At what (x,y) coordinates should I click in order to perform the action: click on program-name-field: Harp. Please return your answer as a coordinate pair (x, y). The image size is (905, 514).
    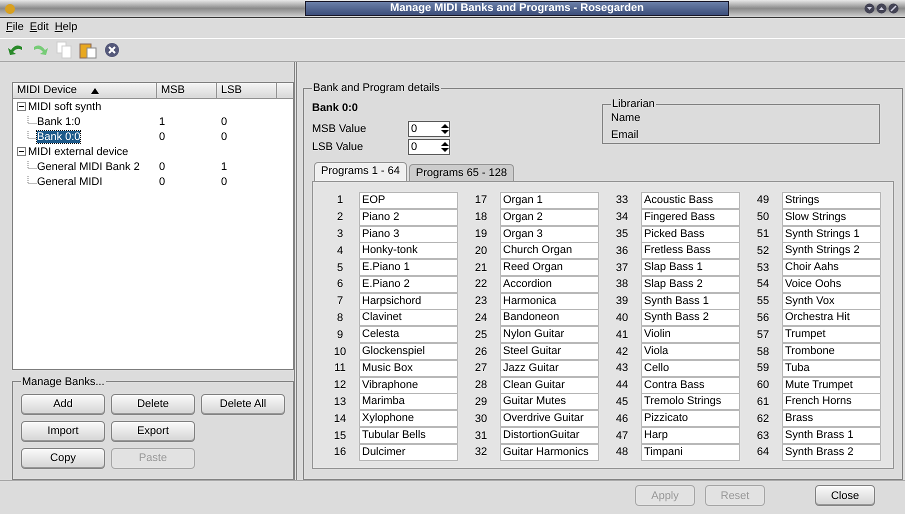
    Looking at the image, I should click on (690, 435).